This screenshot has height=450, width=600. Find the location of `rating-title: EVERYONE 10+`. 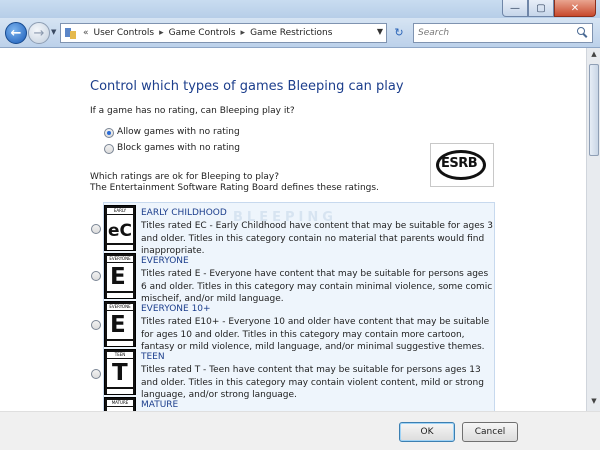

rating-title: EVERYONE 10+ is located at coordinates (176, 309).